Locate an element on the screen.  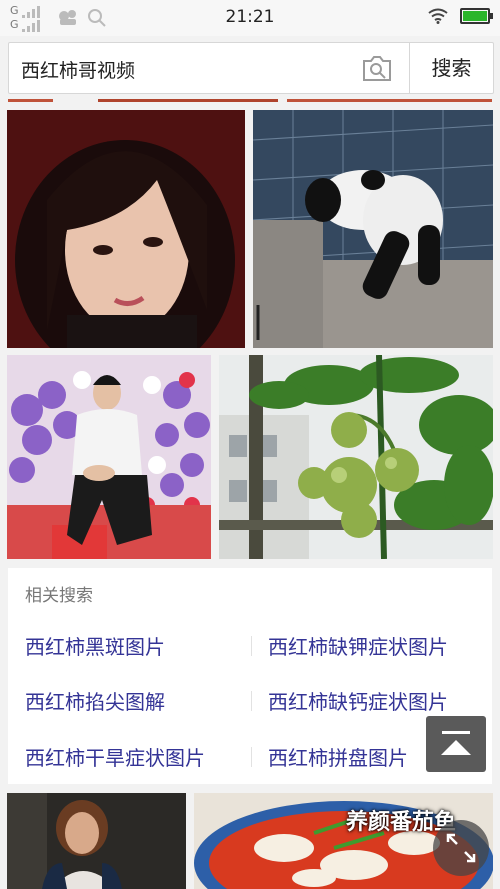
expand-icon is located at coordinates (461, 848).